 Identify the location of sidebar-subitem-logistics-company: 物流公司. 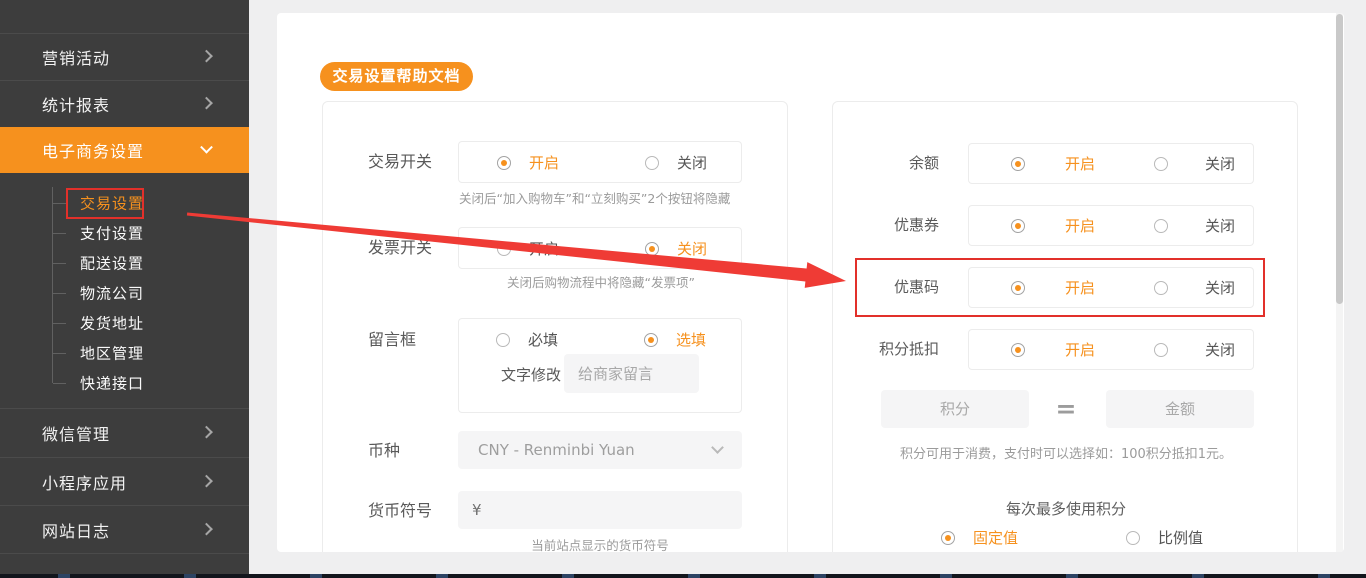
(124, 293).